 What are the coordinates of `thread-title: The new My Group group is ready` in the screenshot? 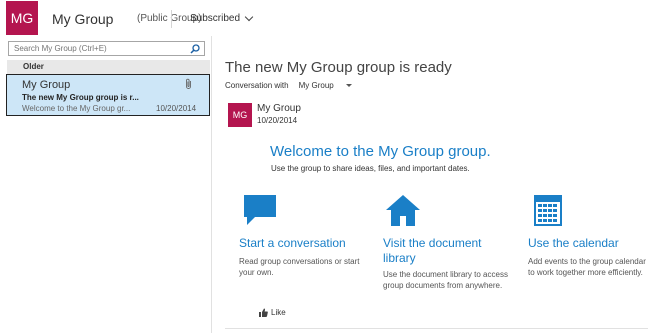 It's located at (338, 67).